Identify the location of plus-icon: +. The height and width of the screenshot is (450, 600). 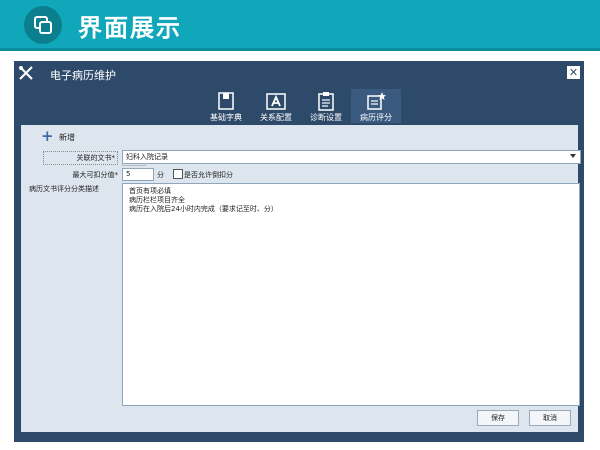
(47, 136).